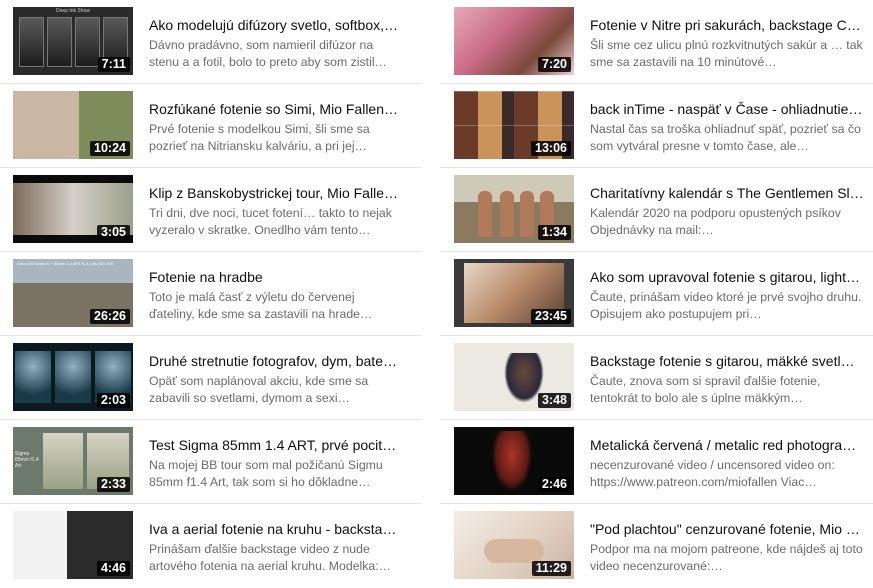 The image size is (873, 588). Describe the element at coordinates (110, 316) in the screenshot. I see `video-duration: 26:26` at that location.